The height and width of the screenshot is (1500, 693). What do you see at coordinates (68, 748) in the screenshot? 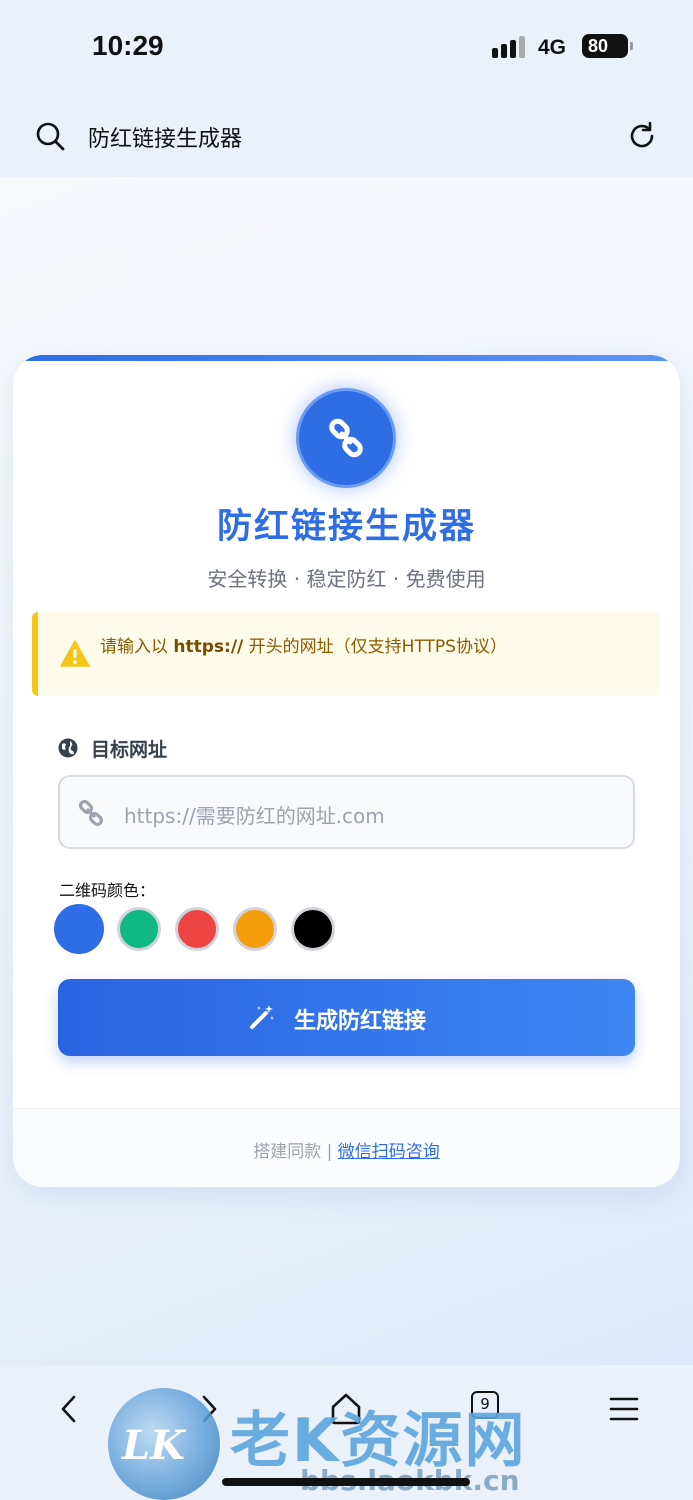
I see `globe-icon` at bounding box center [68, 748].